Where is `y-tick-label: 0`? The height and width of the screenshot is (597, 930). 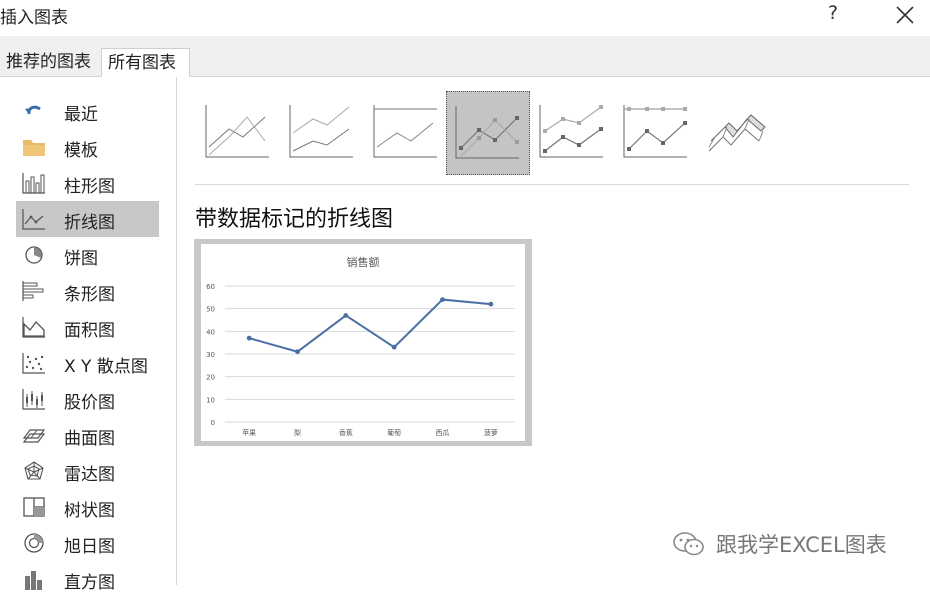
y-tick-label: 0 is located at coordinates (213, 423).